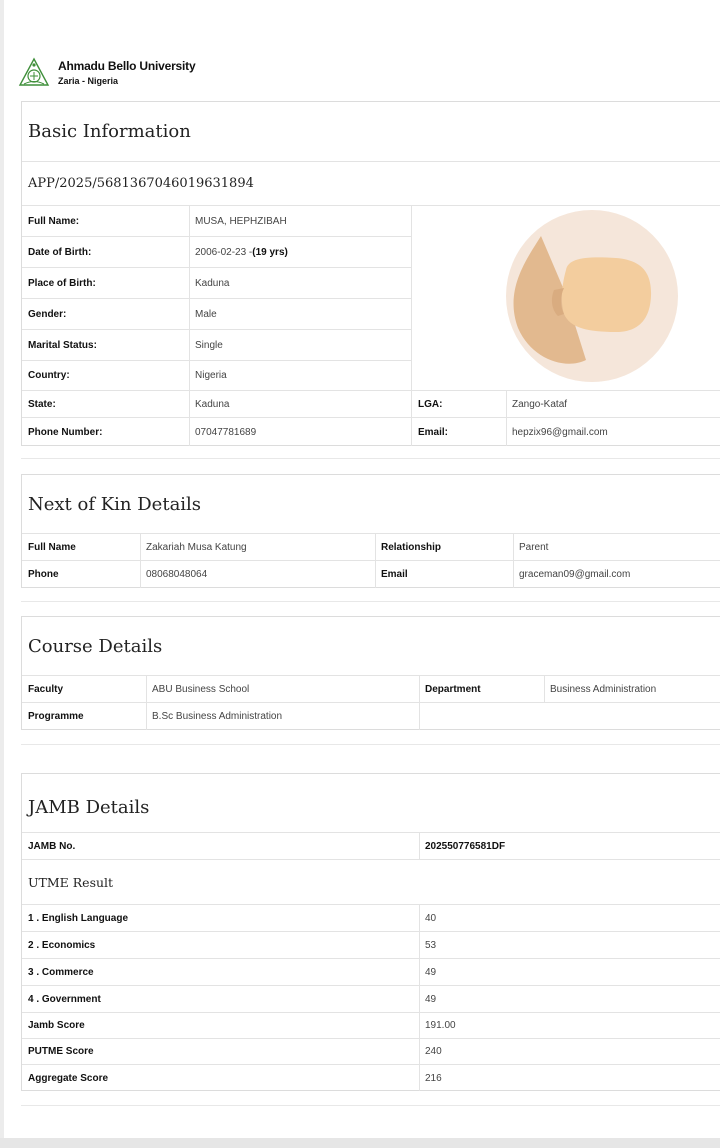 The width and height of the screenshot is (720, 1148). Describe the element at coordinates (43, 574) in the screenshot. I see `kin-phone-label: Phone` at that location.